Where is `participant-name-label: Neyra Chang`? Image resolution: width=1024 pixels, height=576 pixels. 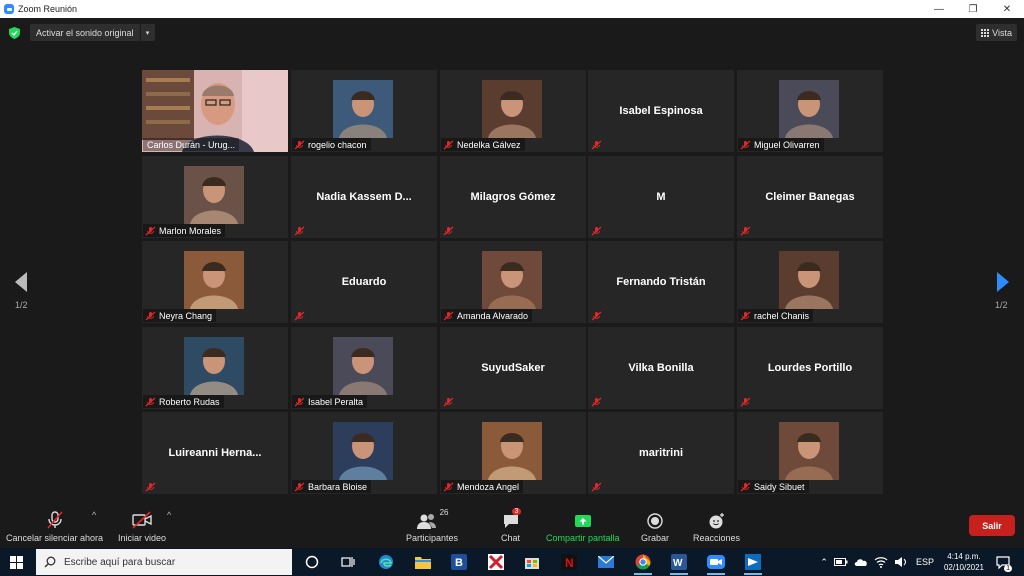 participant-name-label: Neyra Chang is located at coordinates (180, 315).